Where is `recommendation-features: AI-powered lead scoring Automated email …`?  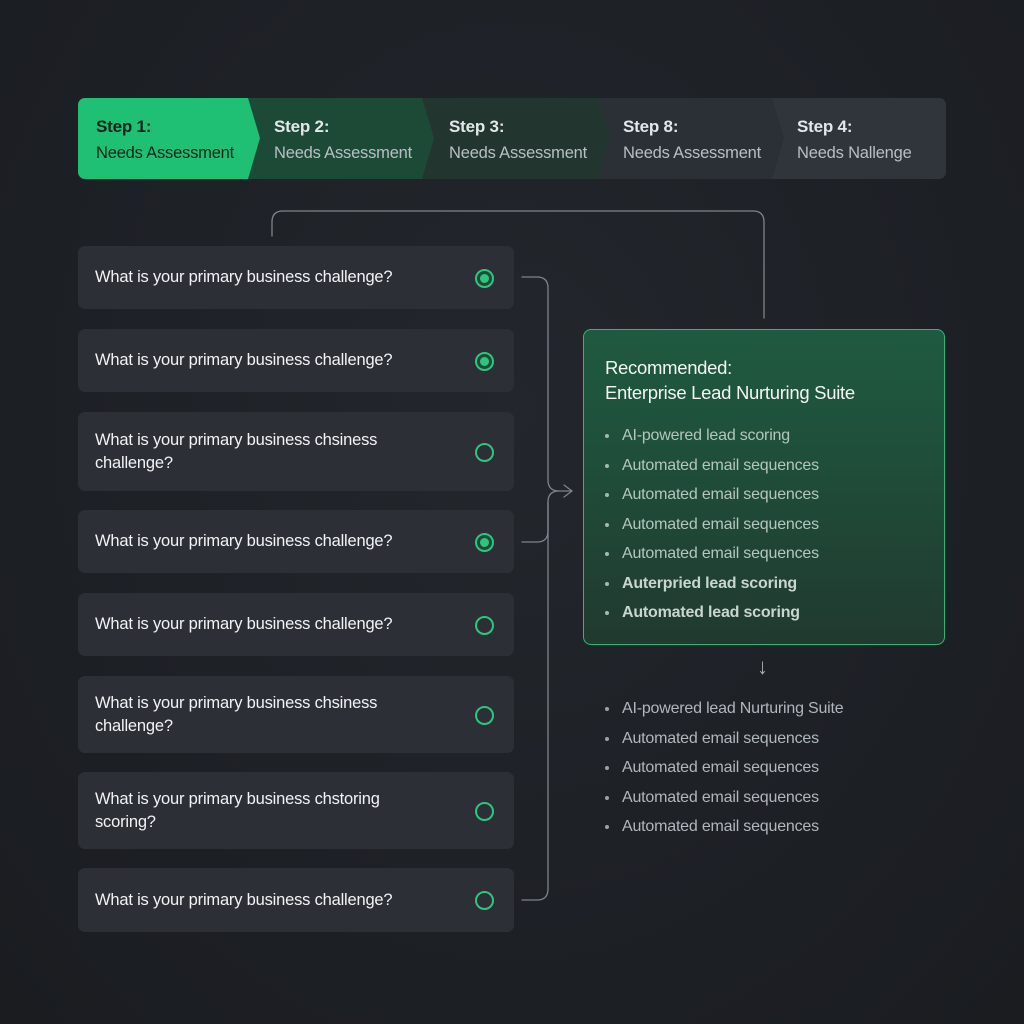
recommendation-features: AI-powered lead scoring Automated email … is located at coordinates (764, 524).